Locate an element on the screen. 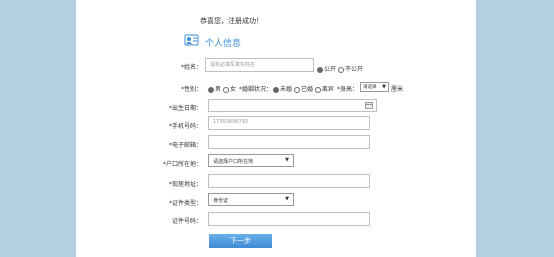 The image size is (554, 257). gender-label: *性别： is located at coordinates (191, 89).